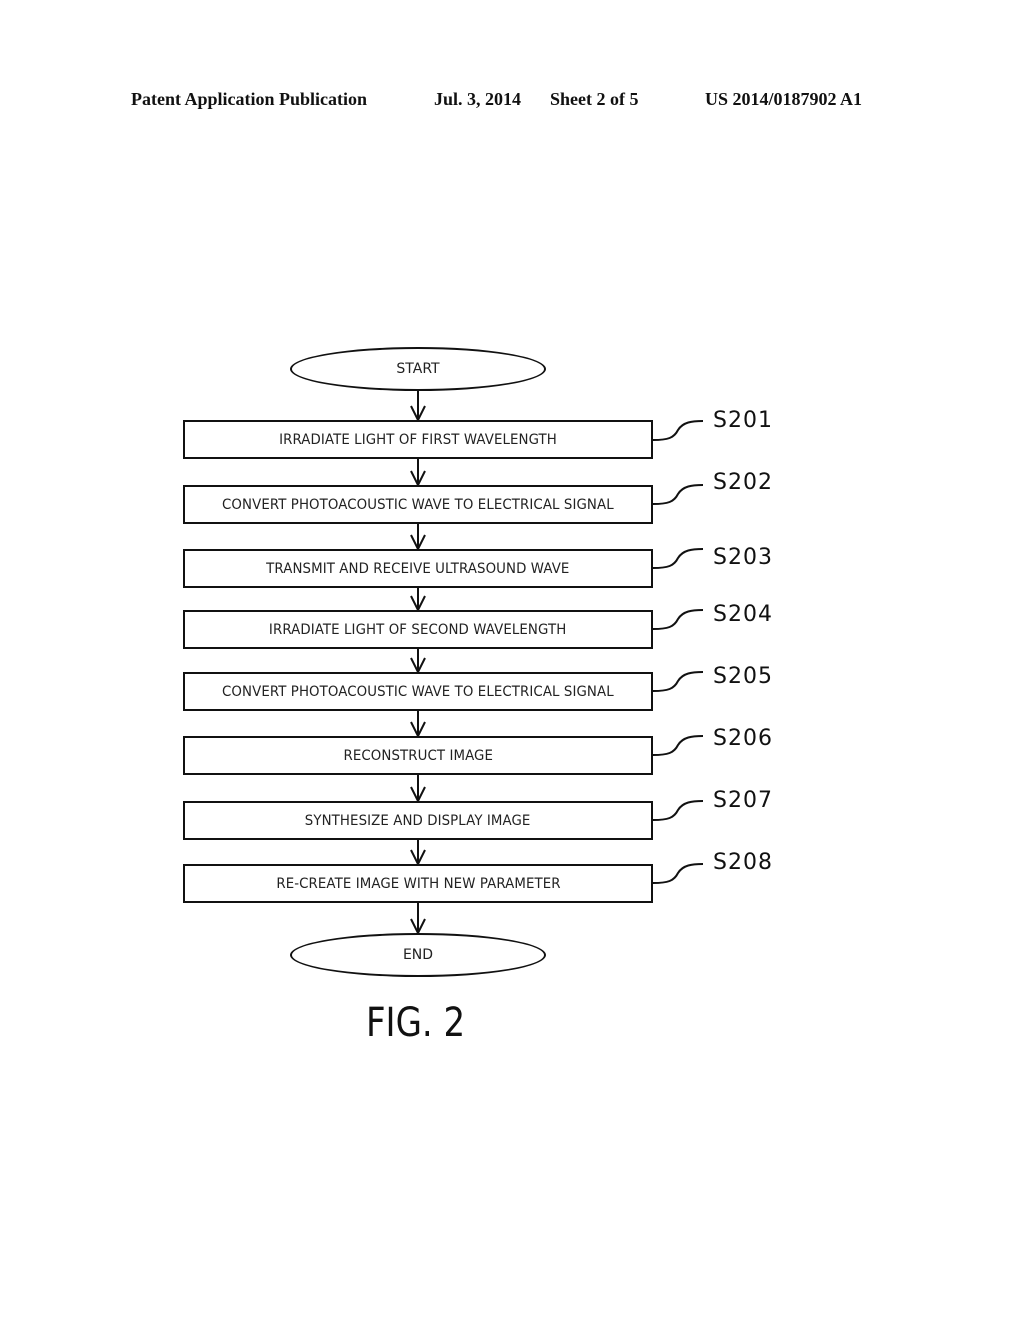 Image resolution: width=1024 pixels, height=1320 pixels. I want to click on step-text: RECONSTRUCT IMAGE, so click(418, 755).